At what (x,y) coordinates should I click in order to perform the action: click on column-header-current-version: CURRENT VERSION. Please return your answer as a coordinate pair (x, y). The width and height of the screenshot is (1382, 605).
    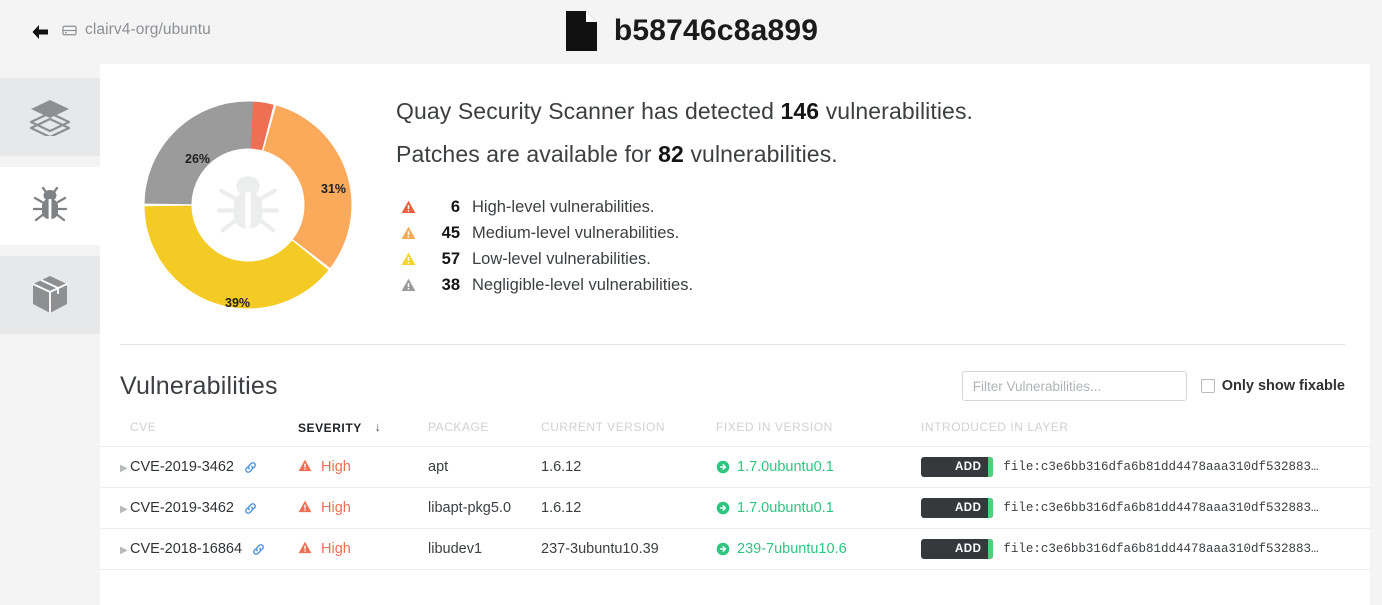
    Looking at the image, I should click on (628, 433).